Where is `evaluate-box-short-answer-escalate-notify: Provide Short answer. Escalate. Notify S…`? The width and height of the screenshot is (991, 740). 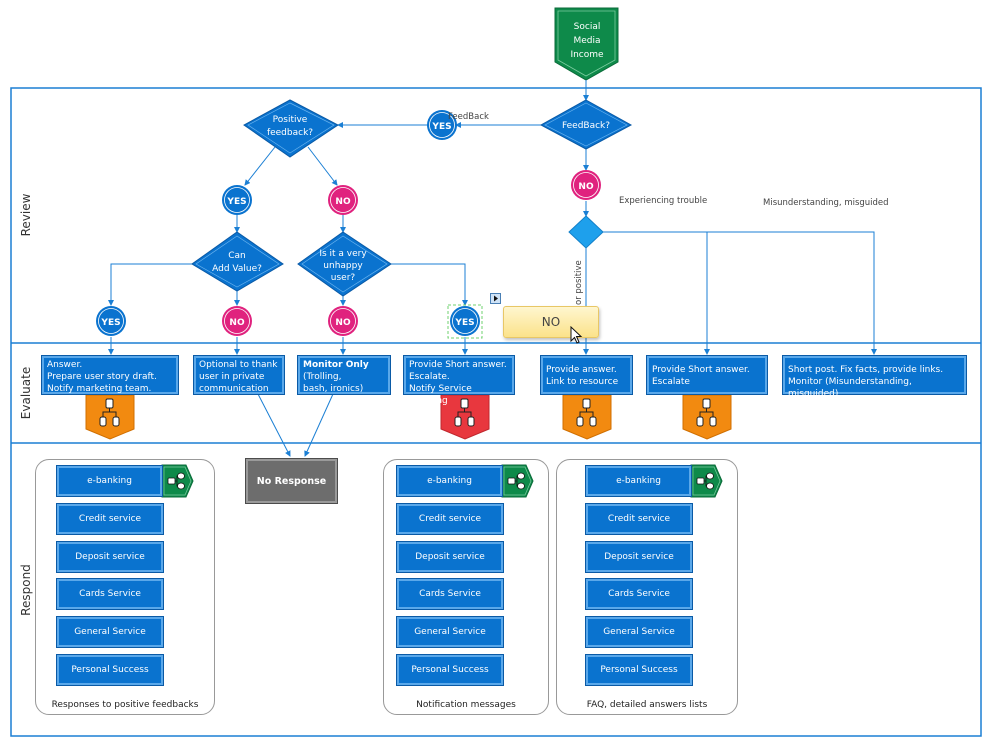 evaluate-box-short-answer-escalate-notify: Provide Short answer. Escalate. Notify S… is located at coordinates (459, 380).